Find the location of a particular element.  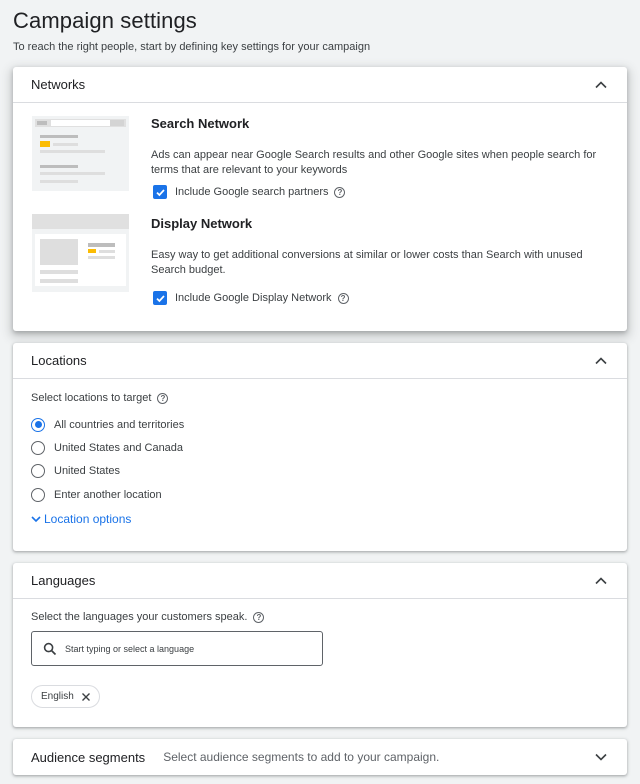

location-options-link: Location options is located at coordinates (319, 519).